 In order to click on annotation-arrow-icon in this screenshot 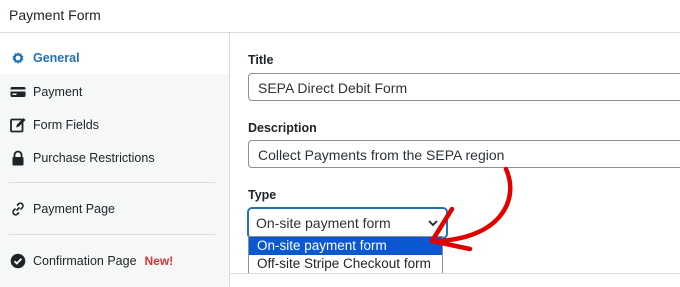, I will do `click(471, 209)`.